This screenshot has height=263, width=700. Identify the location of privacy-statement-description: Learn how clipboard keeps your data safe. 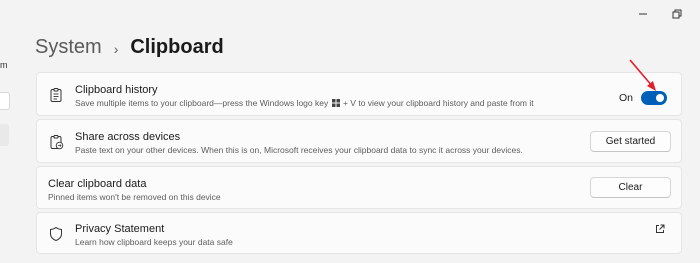
(154, 242).